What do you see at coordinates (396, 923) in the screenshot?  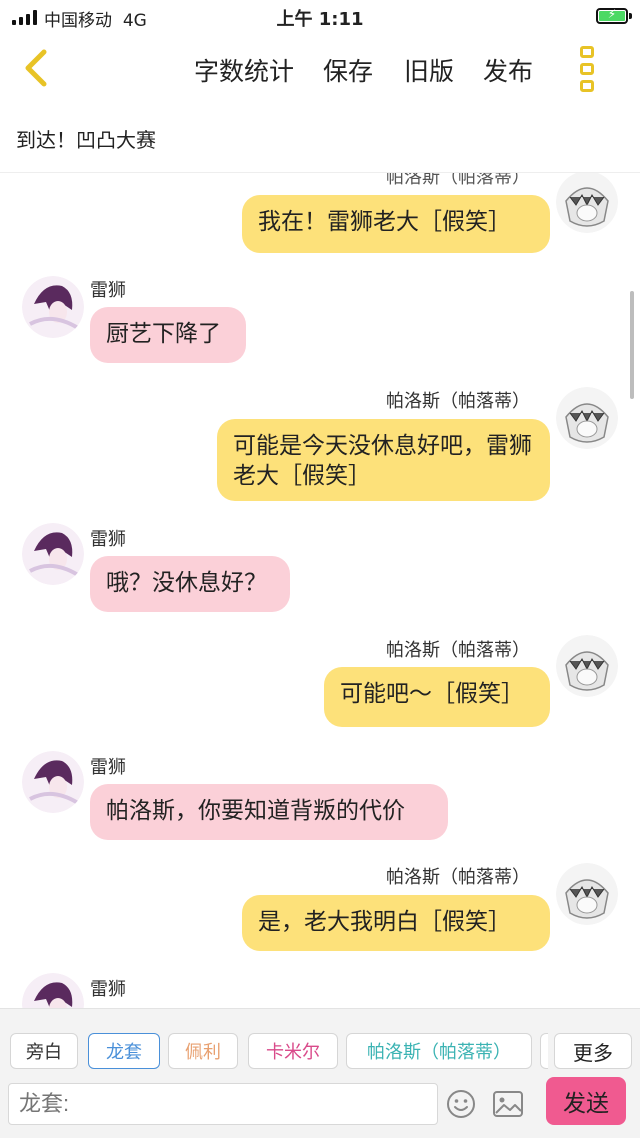 I see `chat-bubble: 是，老大我明白［假笑］` at bounding box center [396, 923].